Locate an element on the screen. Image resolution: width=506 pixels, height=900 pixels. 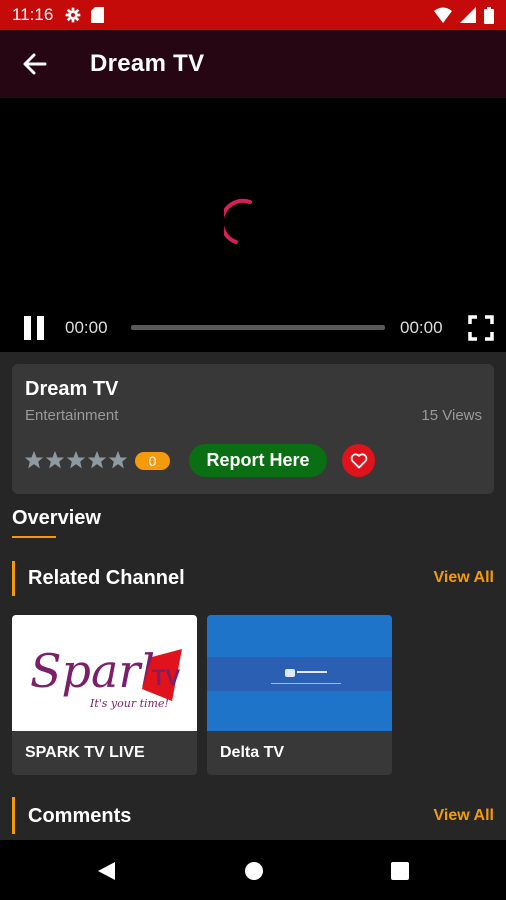
duration-time: 00:00 is located at coordinates (421, 327).